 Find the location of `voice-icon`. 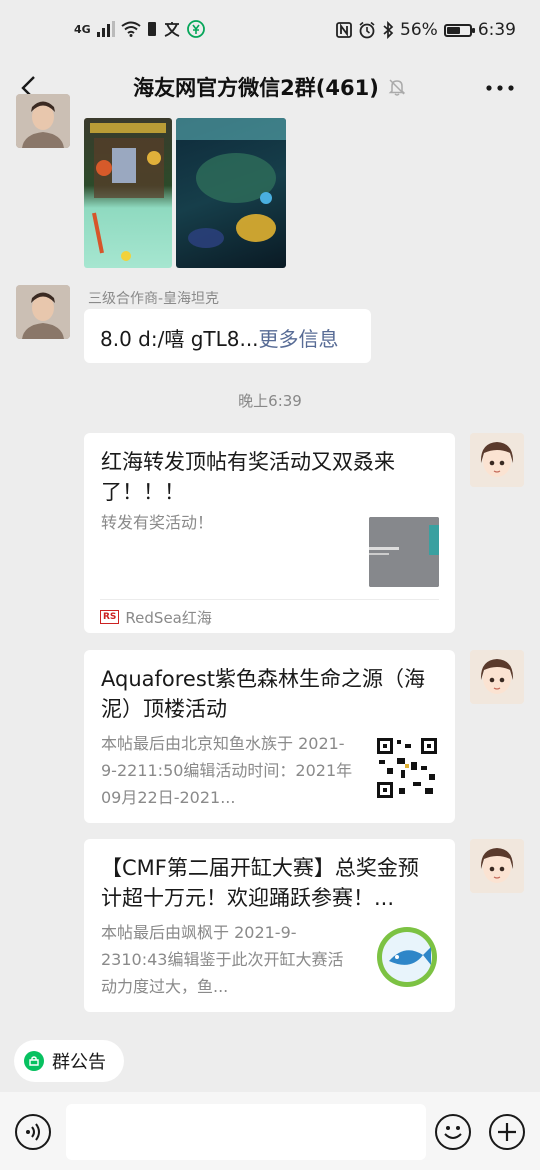

voice-icon is located at coordinates (33, 1132).